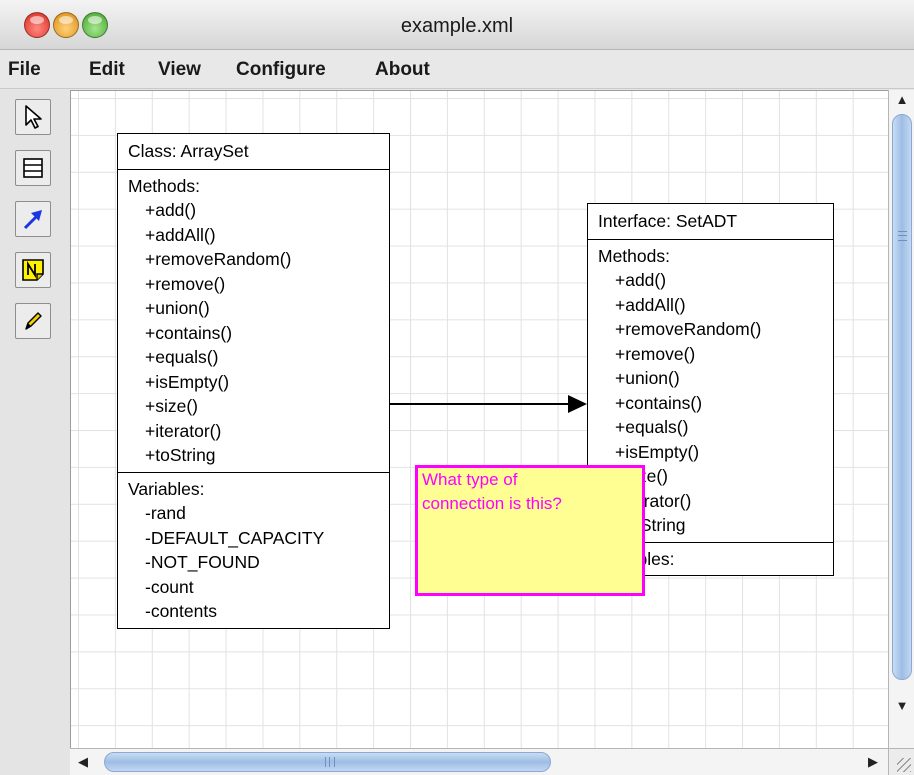  Describe the element at coordinates (164, 185) in the screenshot. I see `class-methods-label: Methods:` at that location.